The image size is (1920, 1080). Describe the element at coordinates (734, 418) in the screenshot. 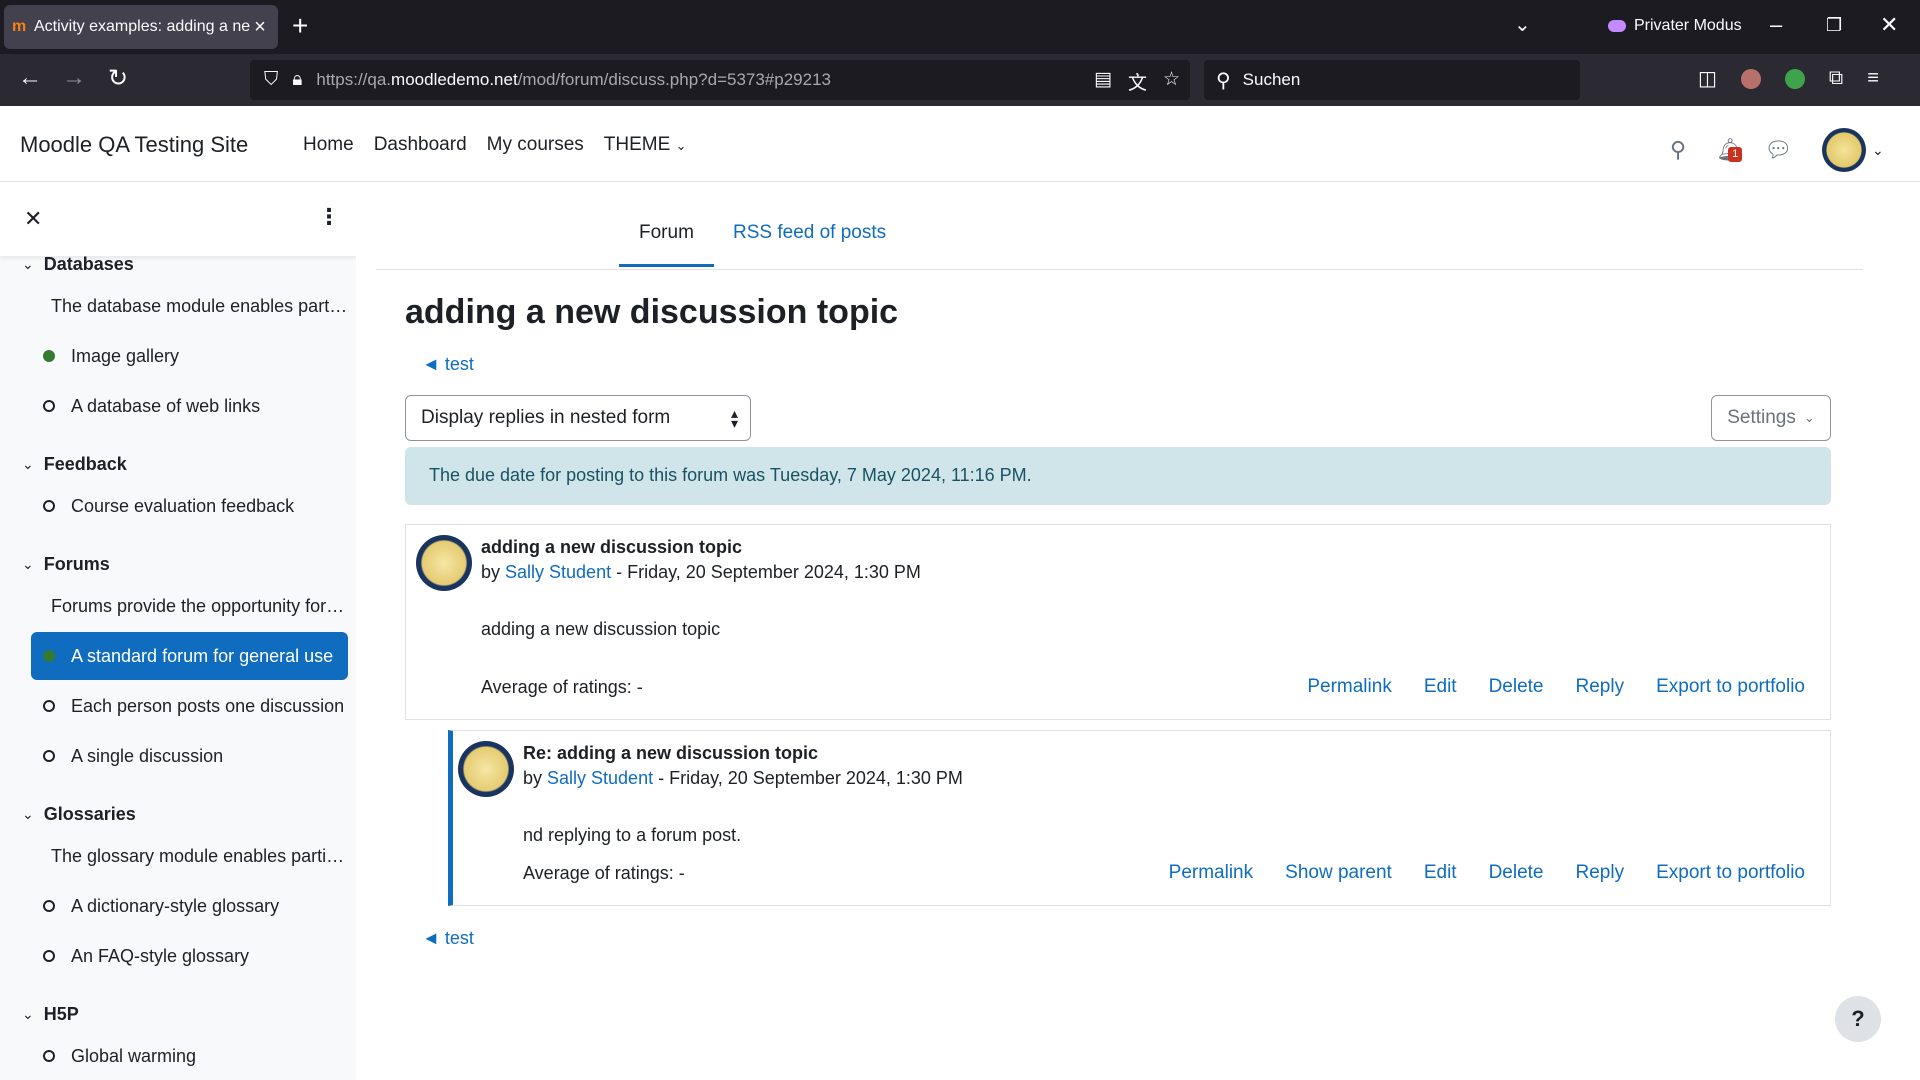

I see `select-arrows-icon: ▴ ▾` at that location.